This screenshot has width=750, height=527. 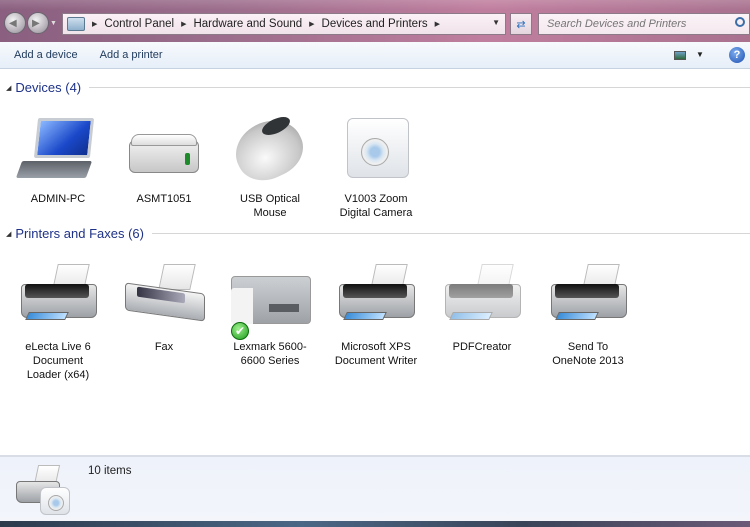 I want to click on breadcrumb-control-panel: Control Panel, so click(x=139, y=24).